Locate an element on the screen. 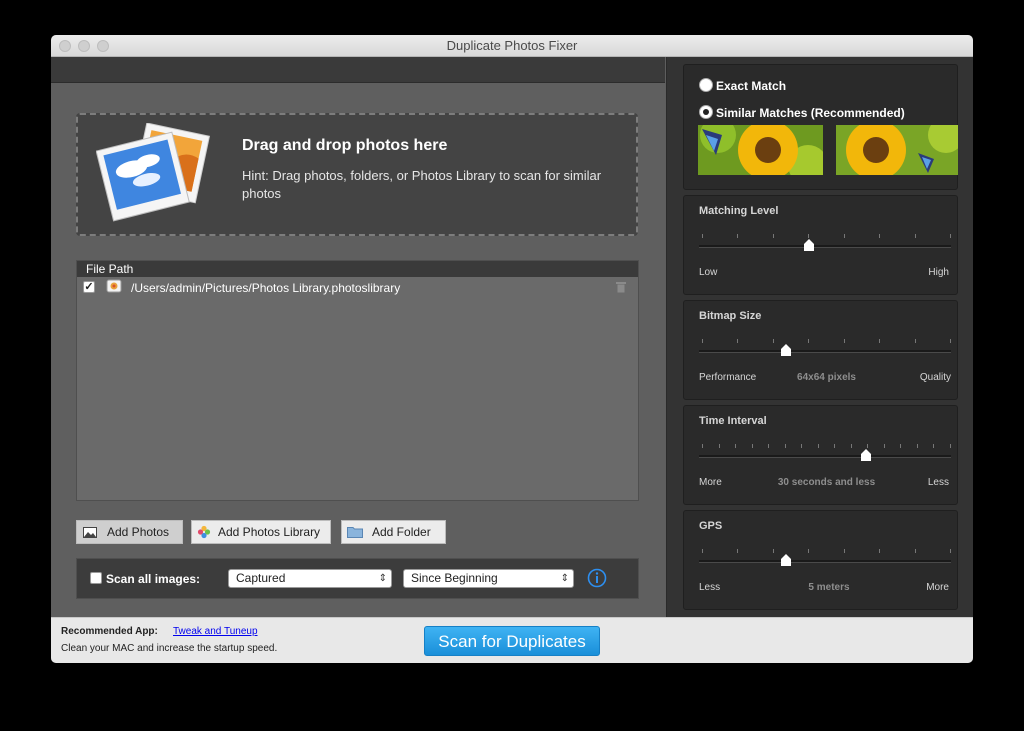 The image size is (1024, 731). minimize-window-button is located at coordinates (84, 46).